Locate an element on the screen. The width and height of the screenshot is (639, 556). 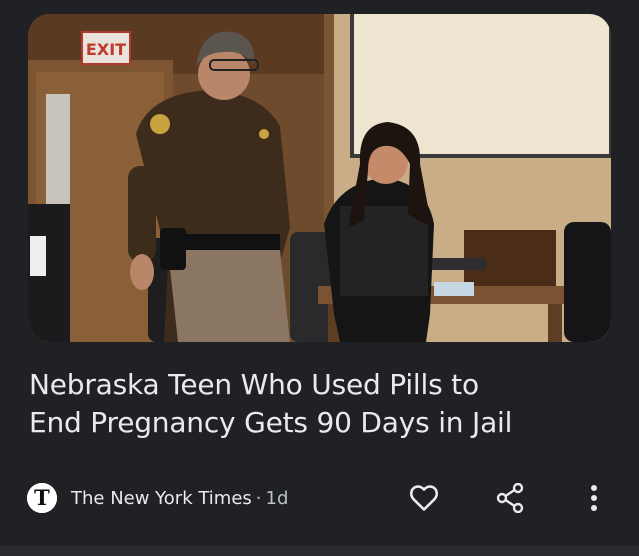
like-button is located at coordinates (424, 498).